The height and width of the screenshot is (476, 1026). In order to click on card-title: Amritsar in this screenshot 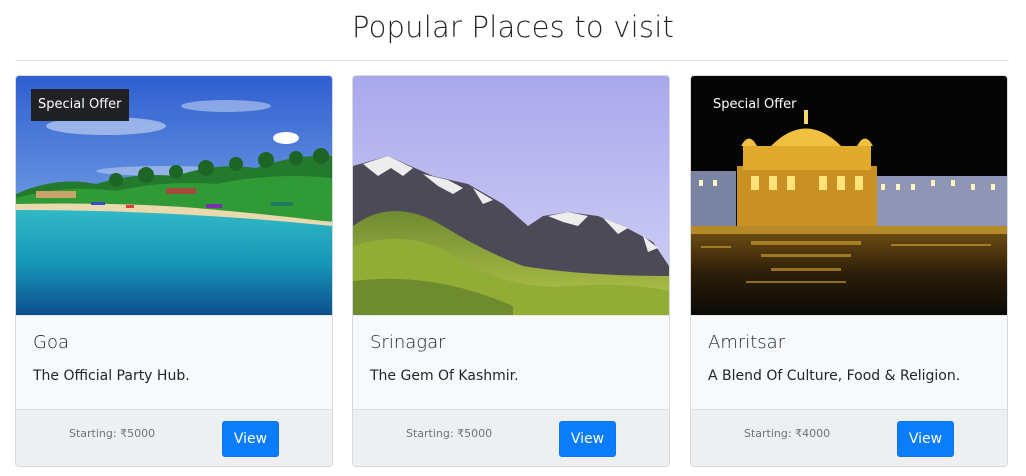, I will do `click(747, 342)`.